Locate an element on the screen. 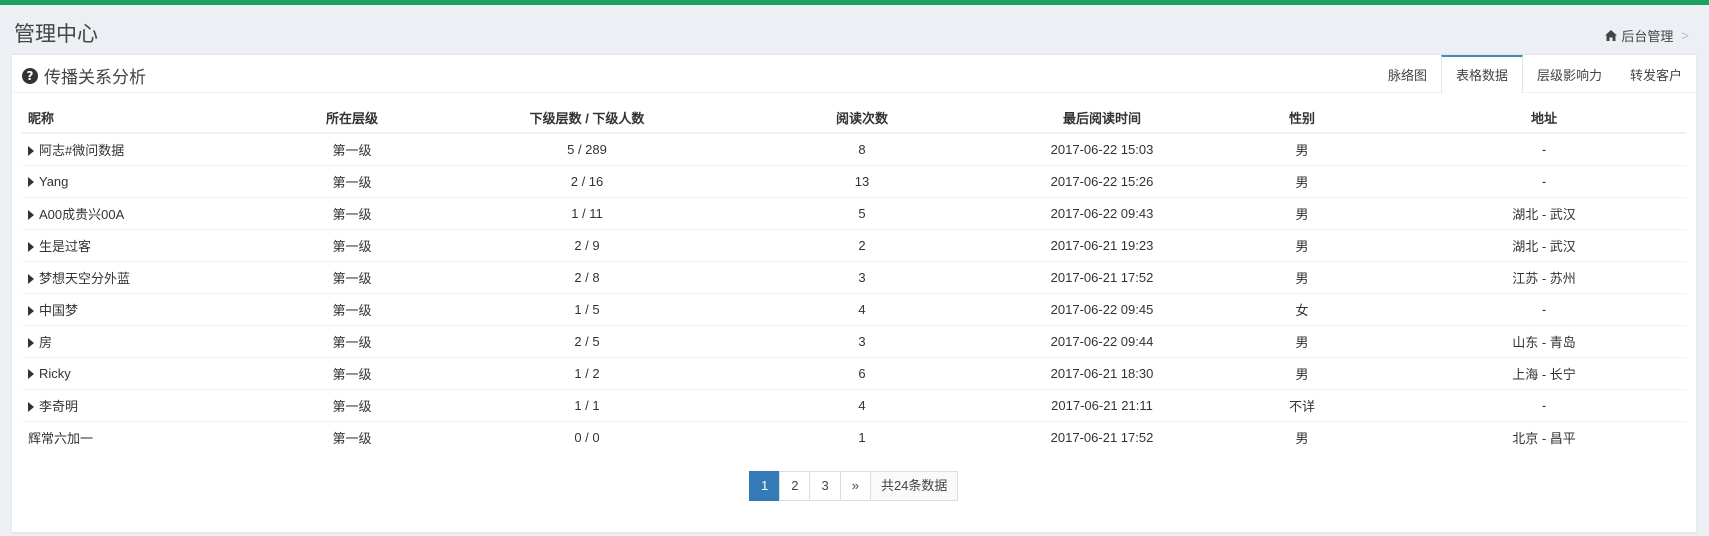  cell-last-read: 2017-06-22 15:26 is located at coordinates (1102, 180).